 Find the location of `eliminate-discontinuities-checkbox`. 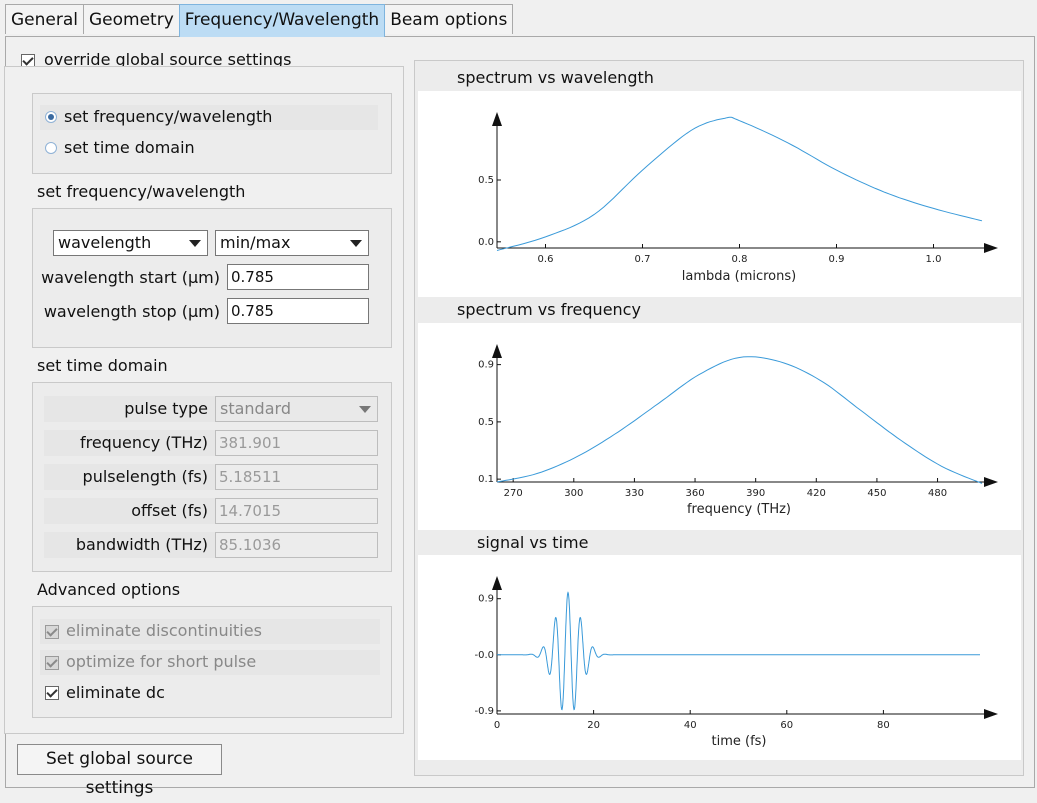

eliminate-discontinuities-checkbox is located at coordinates (52, 632).